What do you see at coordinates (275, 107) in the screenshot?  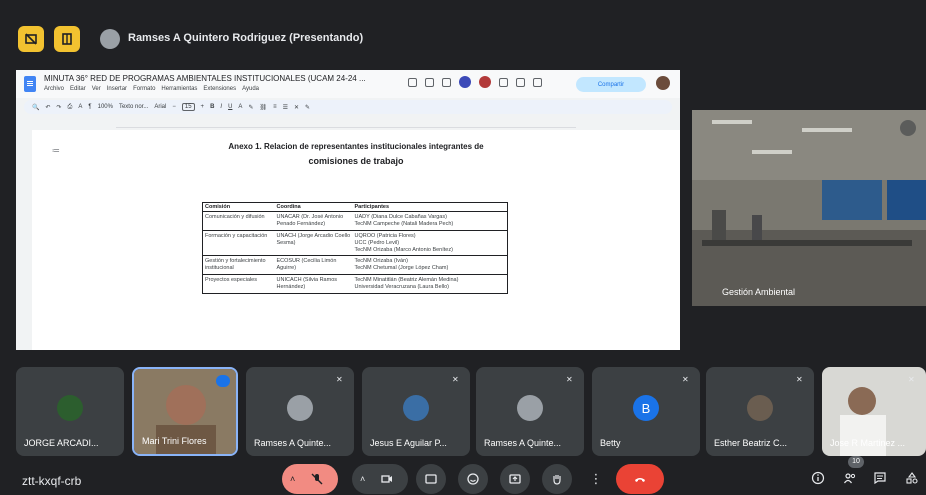 I see `align-icon: ≡` at bounding box center [275, 107].